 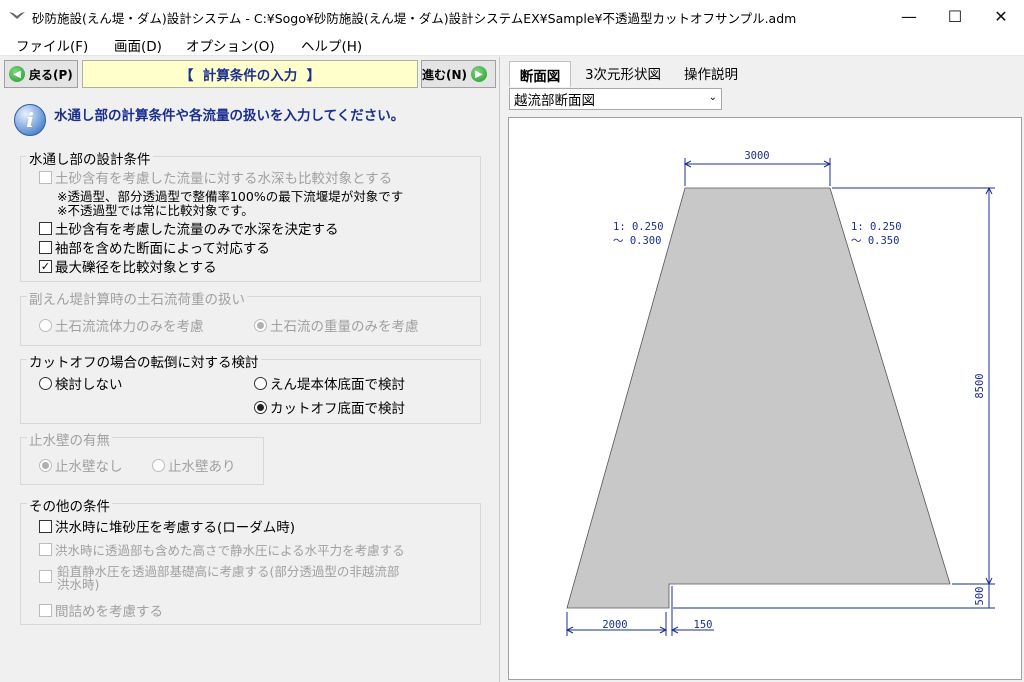 I want to click on minimize-button: —, so click(x=909, y=16).